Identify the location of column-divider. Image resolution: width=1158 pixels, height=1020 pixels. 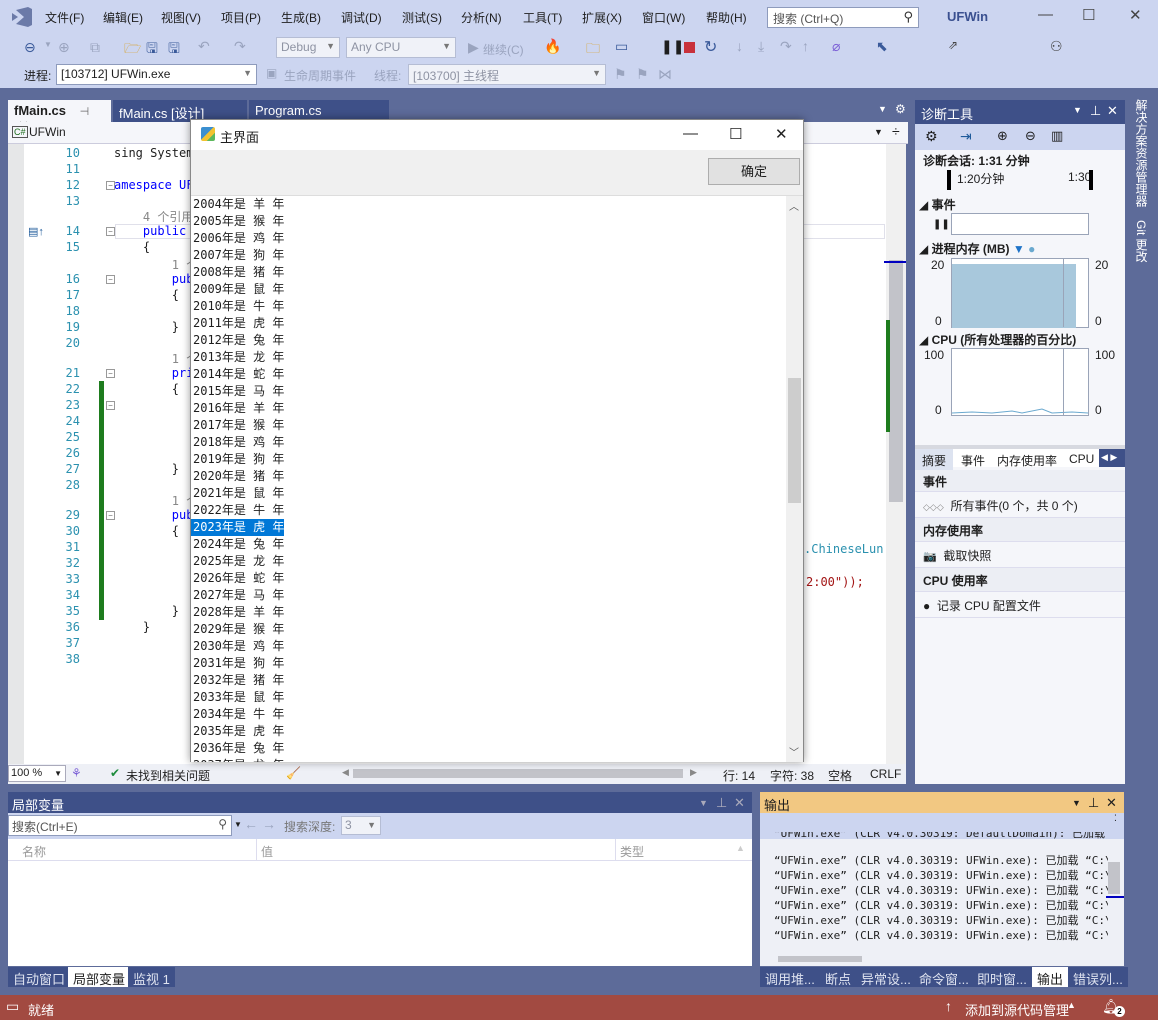
(256, 850).